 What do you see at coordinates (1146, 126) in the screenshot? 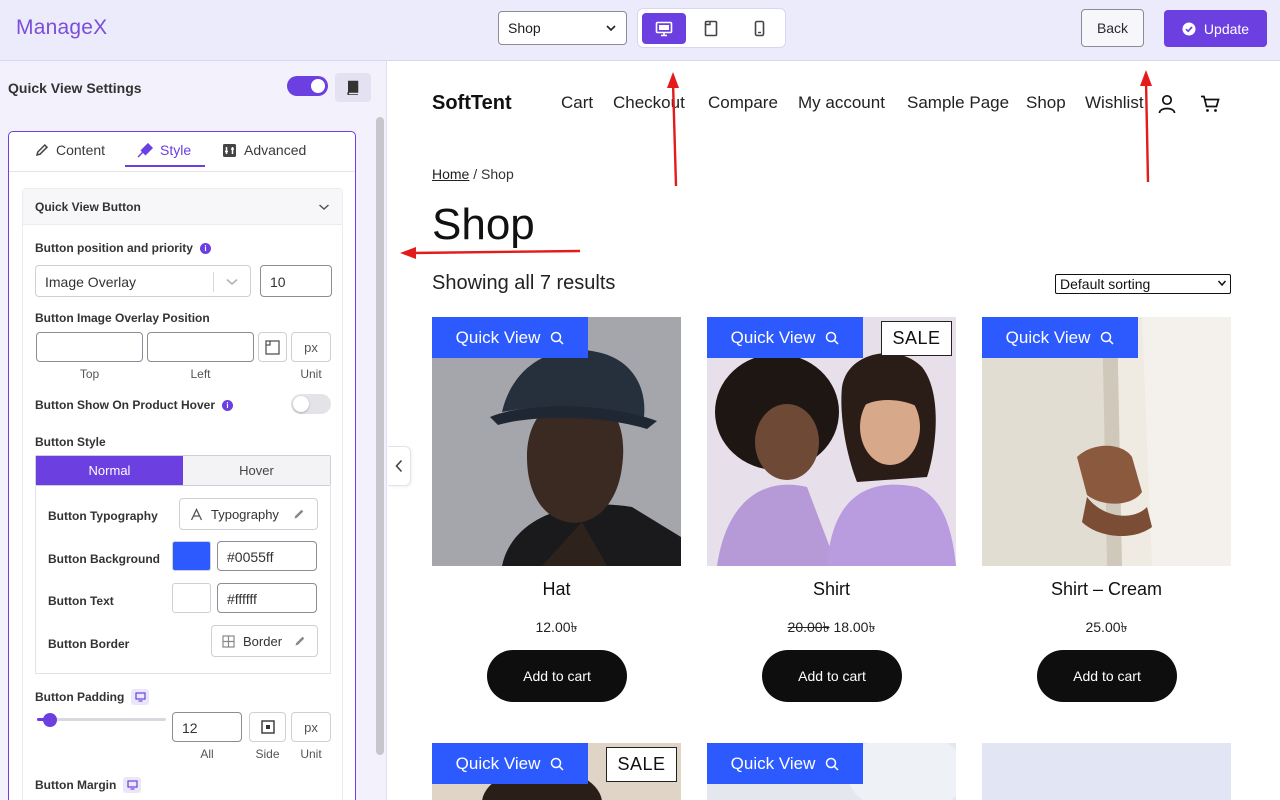
I see `arrow-to-update-button` at bounding box center [1146, 126].